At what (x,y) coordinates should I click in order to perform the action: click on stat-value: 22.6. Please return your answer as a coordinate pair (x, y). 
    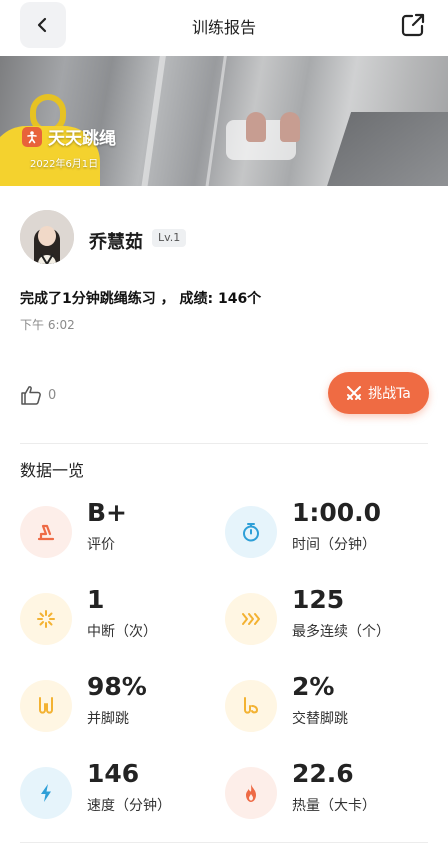
    Looking at the image, I should click on (323, 773).